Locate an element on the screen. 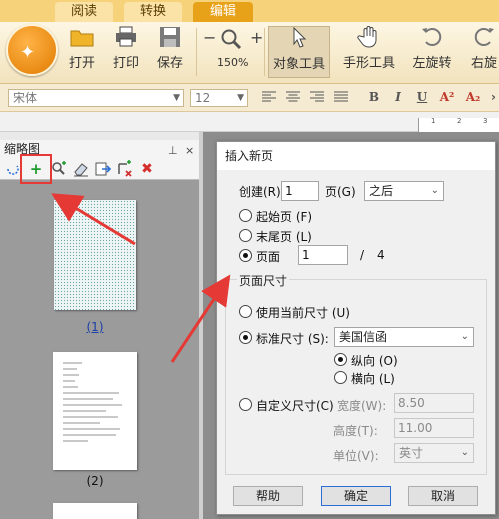 The width and height of the screenshot is (499, 519). insert-position-value: 之后 is located at coordinates (381, 191).